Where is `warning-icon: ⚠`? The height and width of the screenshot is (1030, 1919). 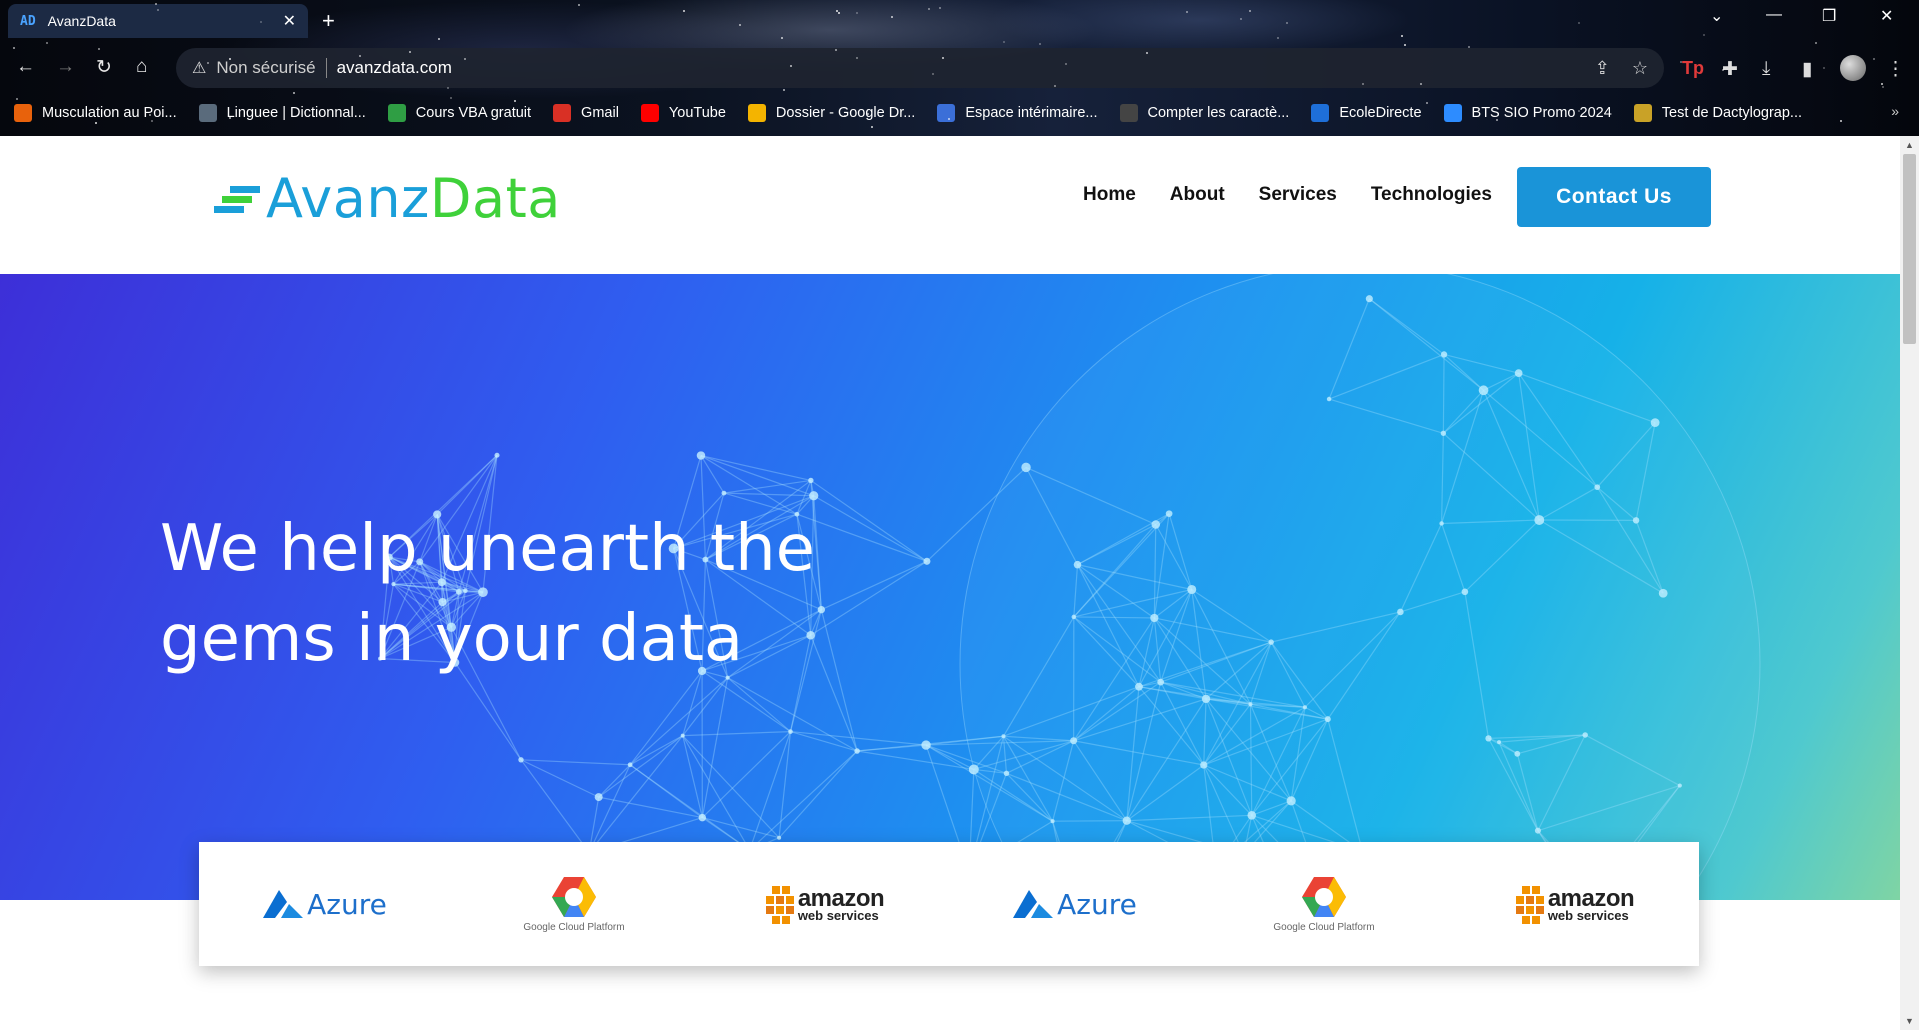
warning-icon: ⚠ is located at coordinates (199, 68).